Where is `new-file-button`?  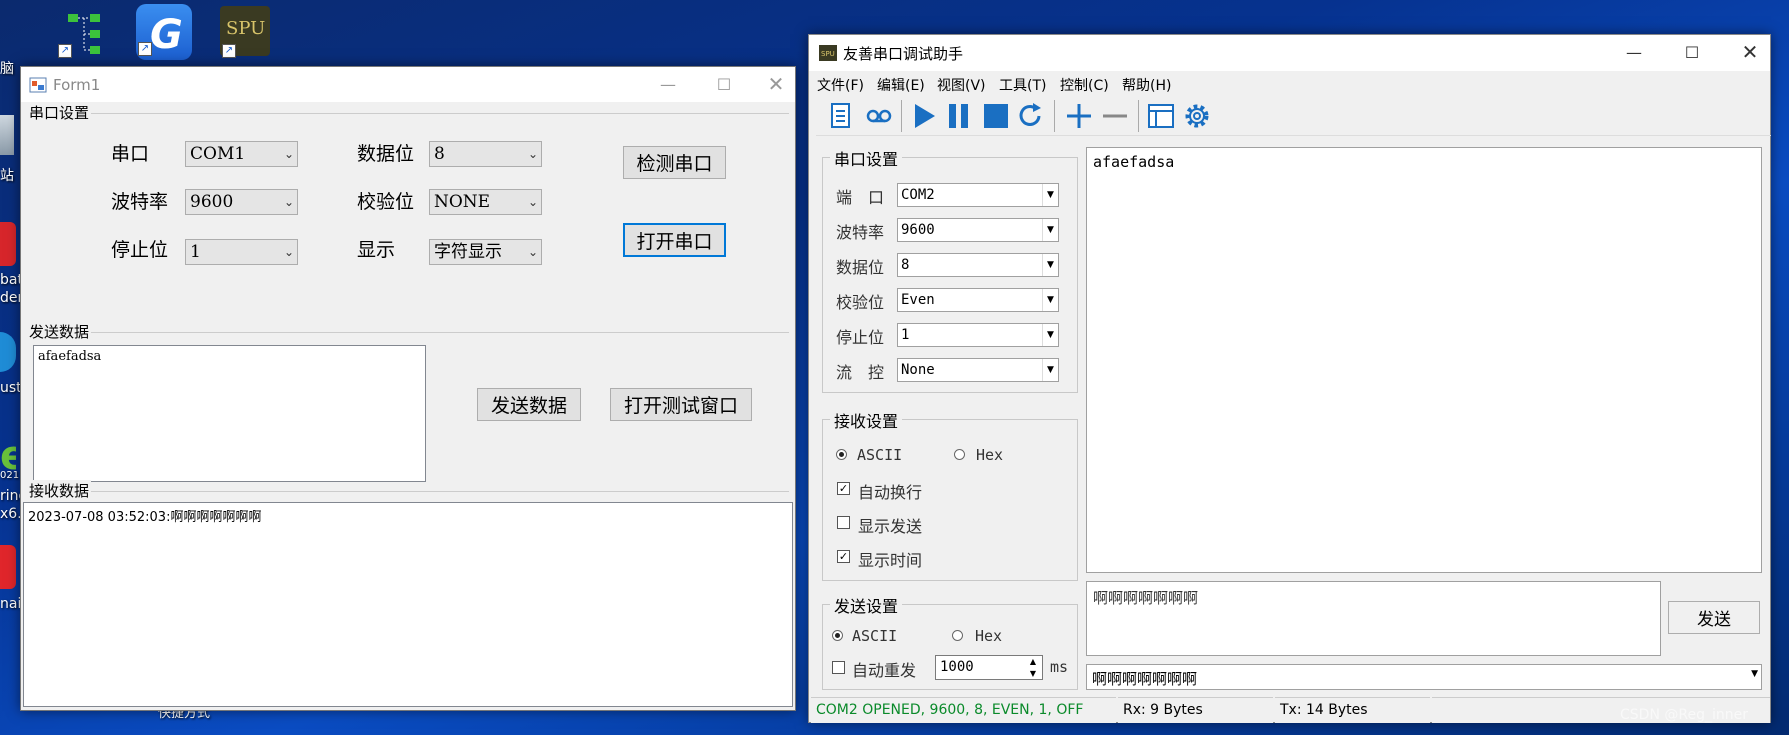
new-file-button is located at coordinates (841, 116).